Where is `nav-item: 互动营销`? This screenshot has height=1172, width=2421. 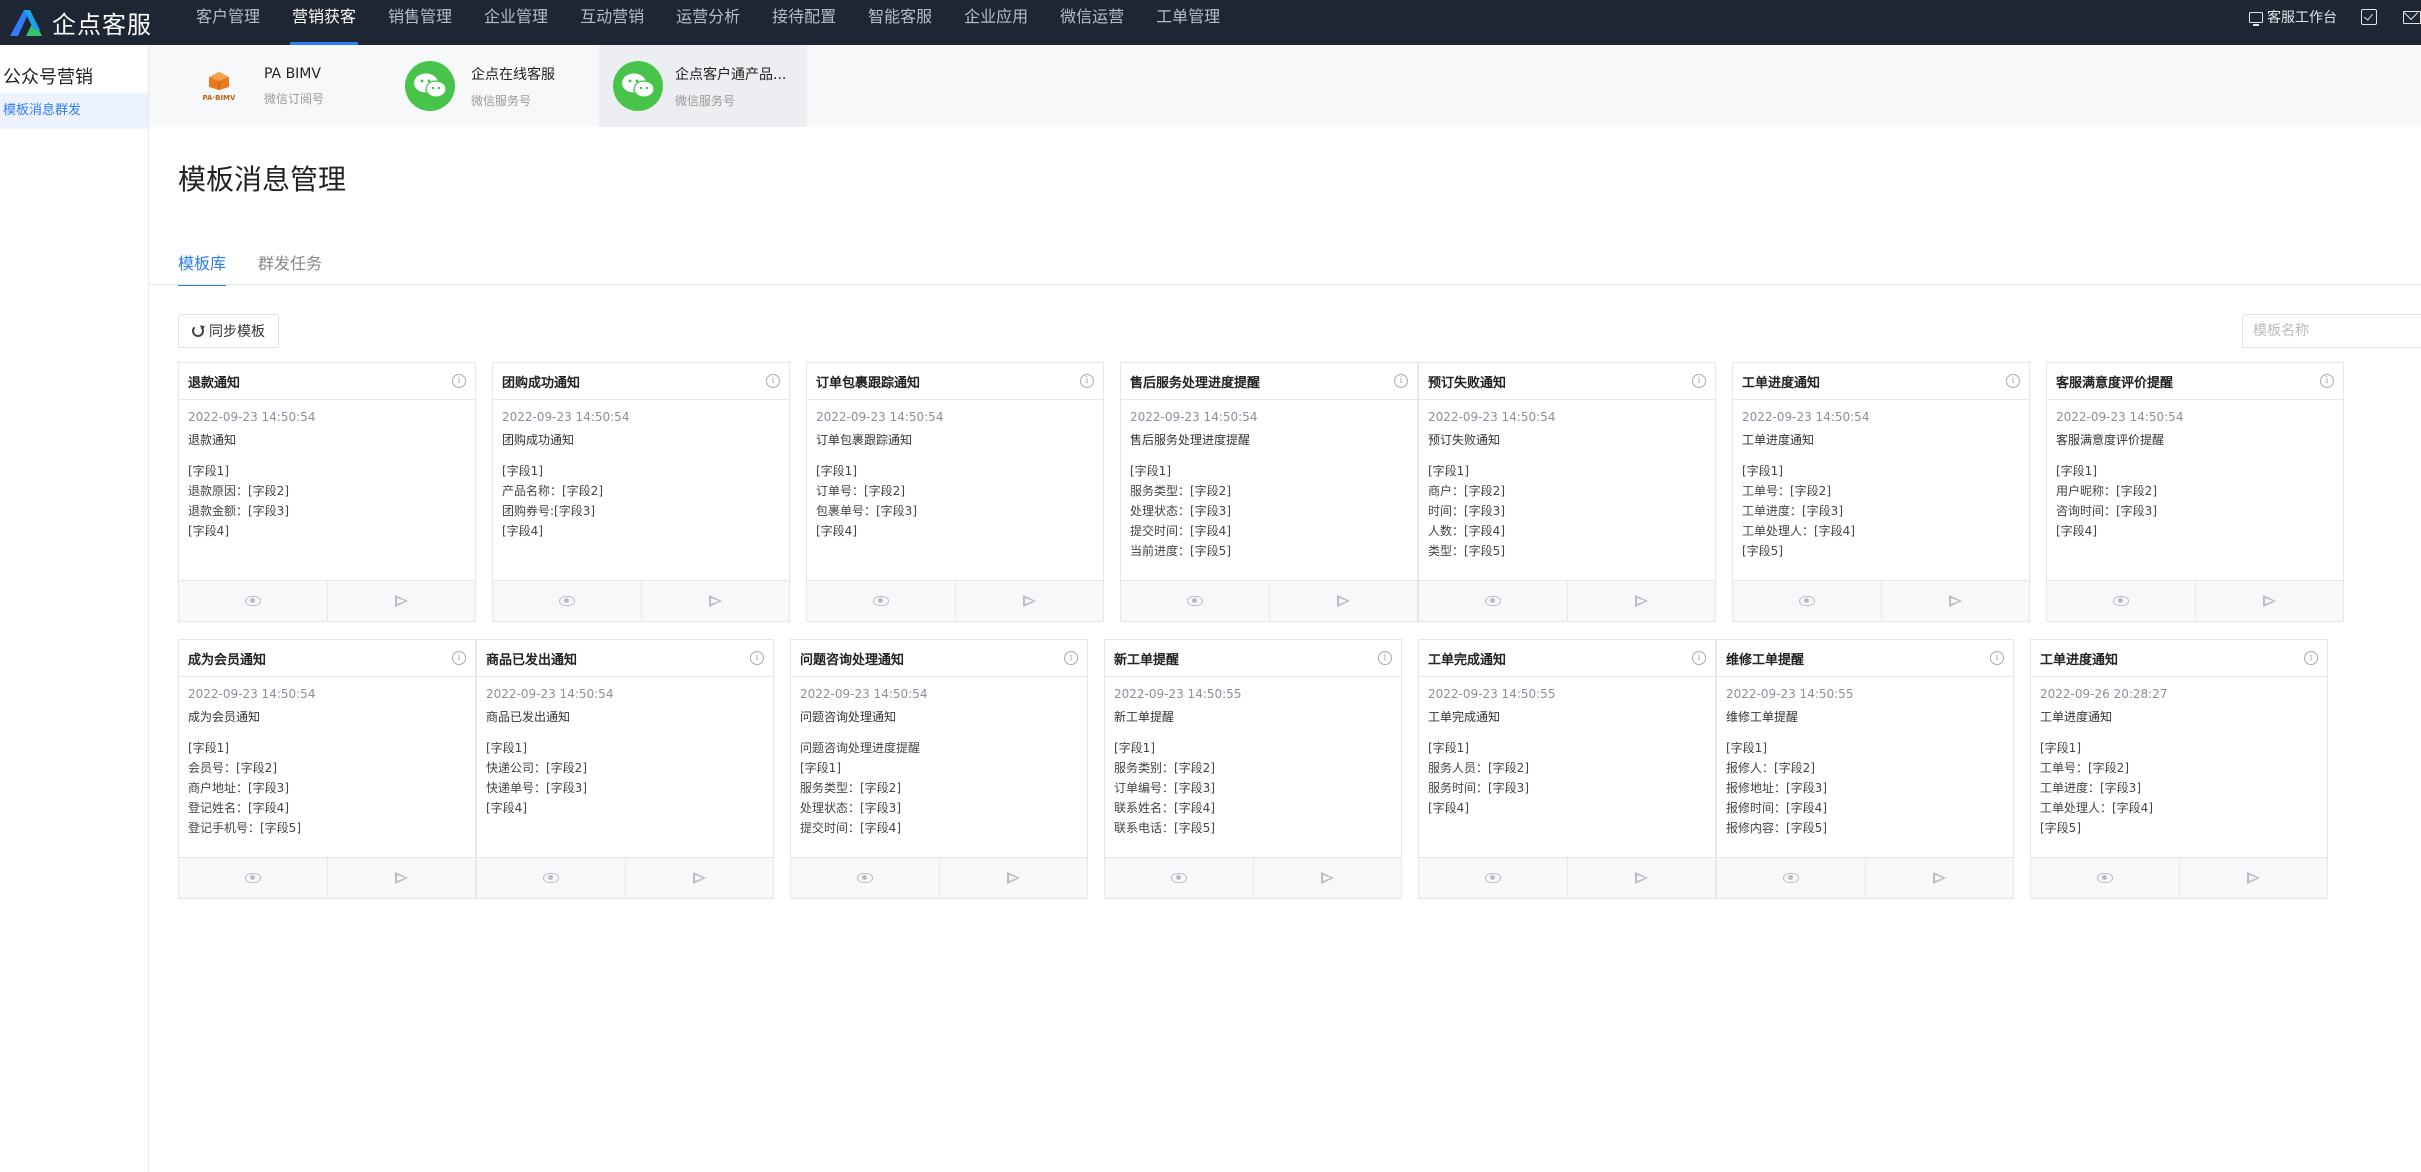
nav-item: 互动营销 is located at coordinates (612, 22).